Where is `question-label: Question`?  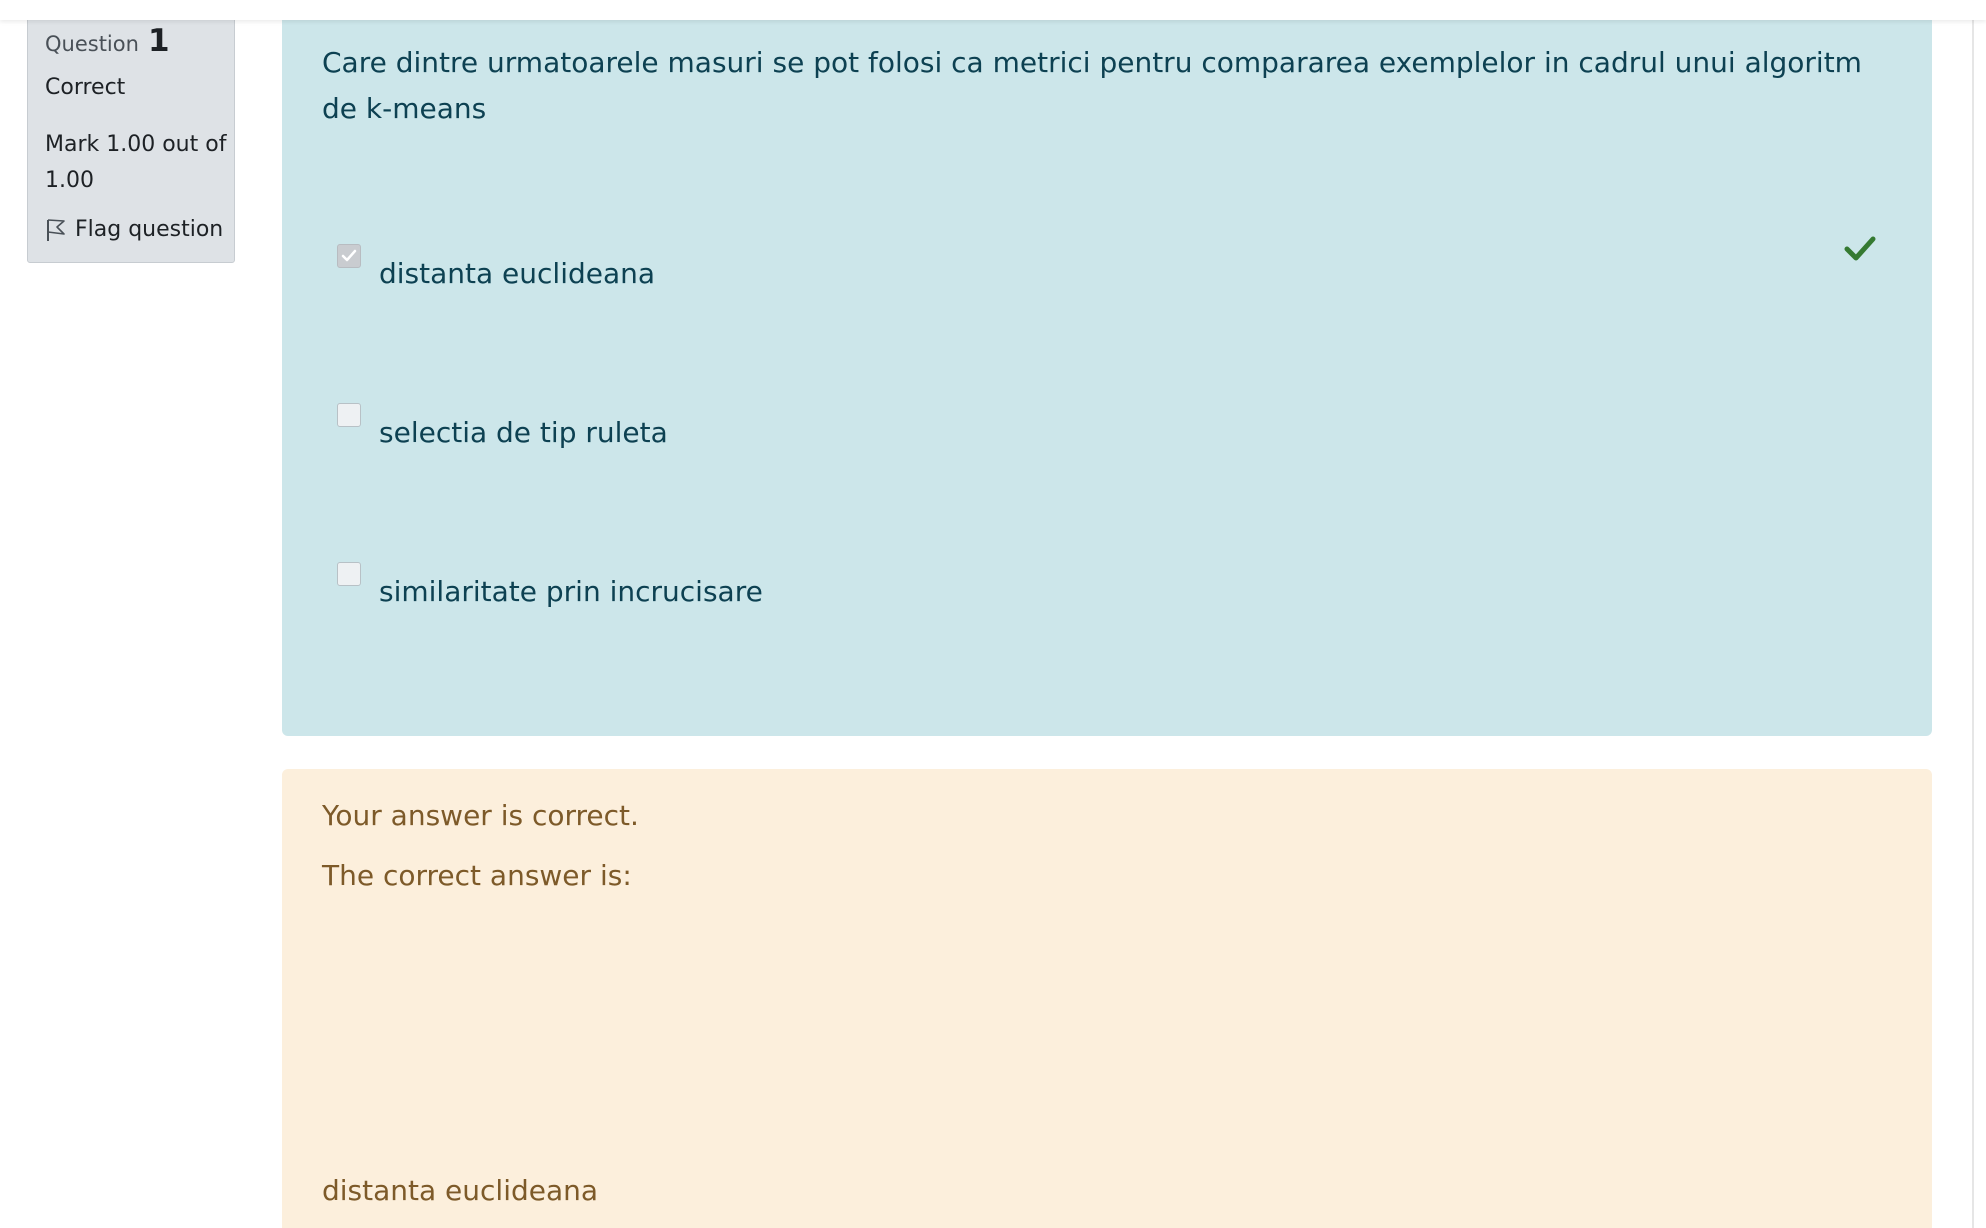 question-label: Question is located at coordinates (92, 44).